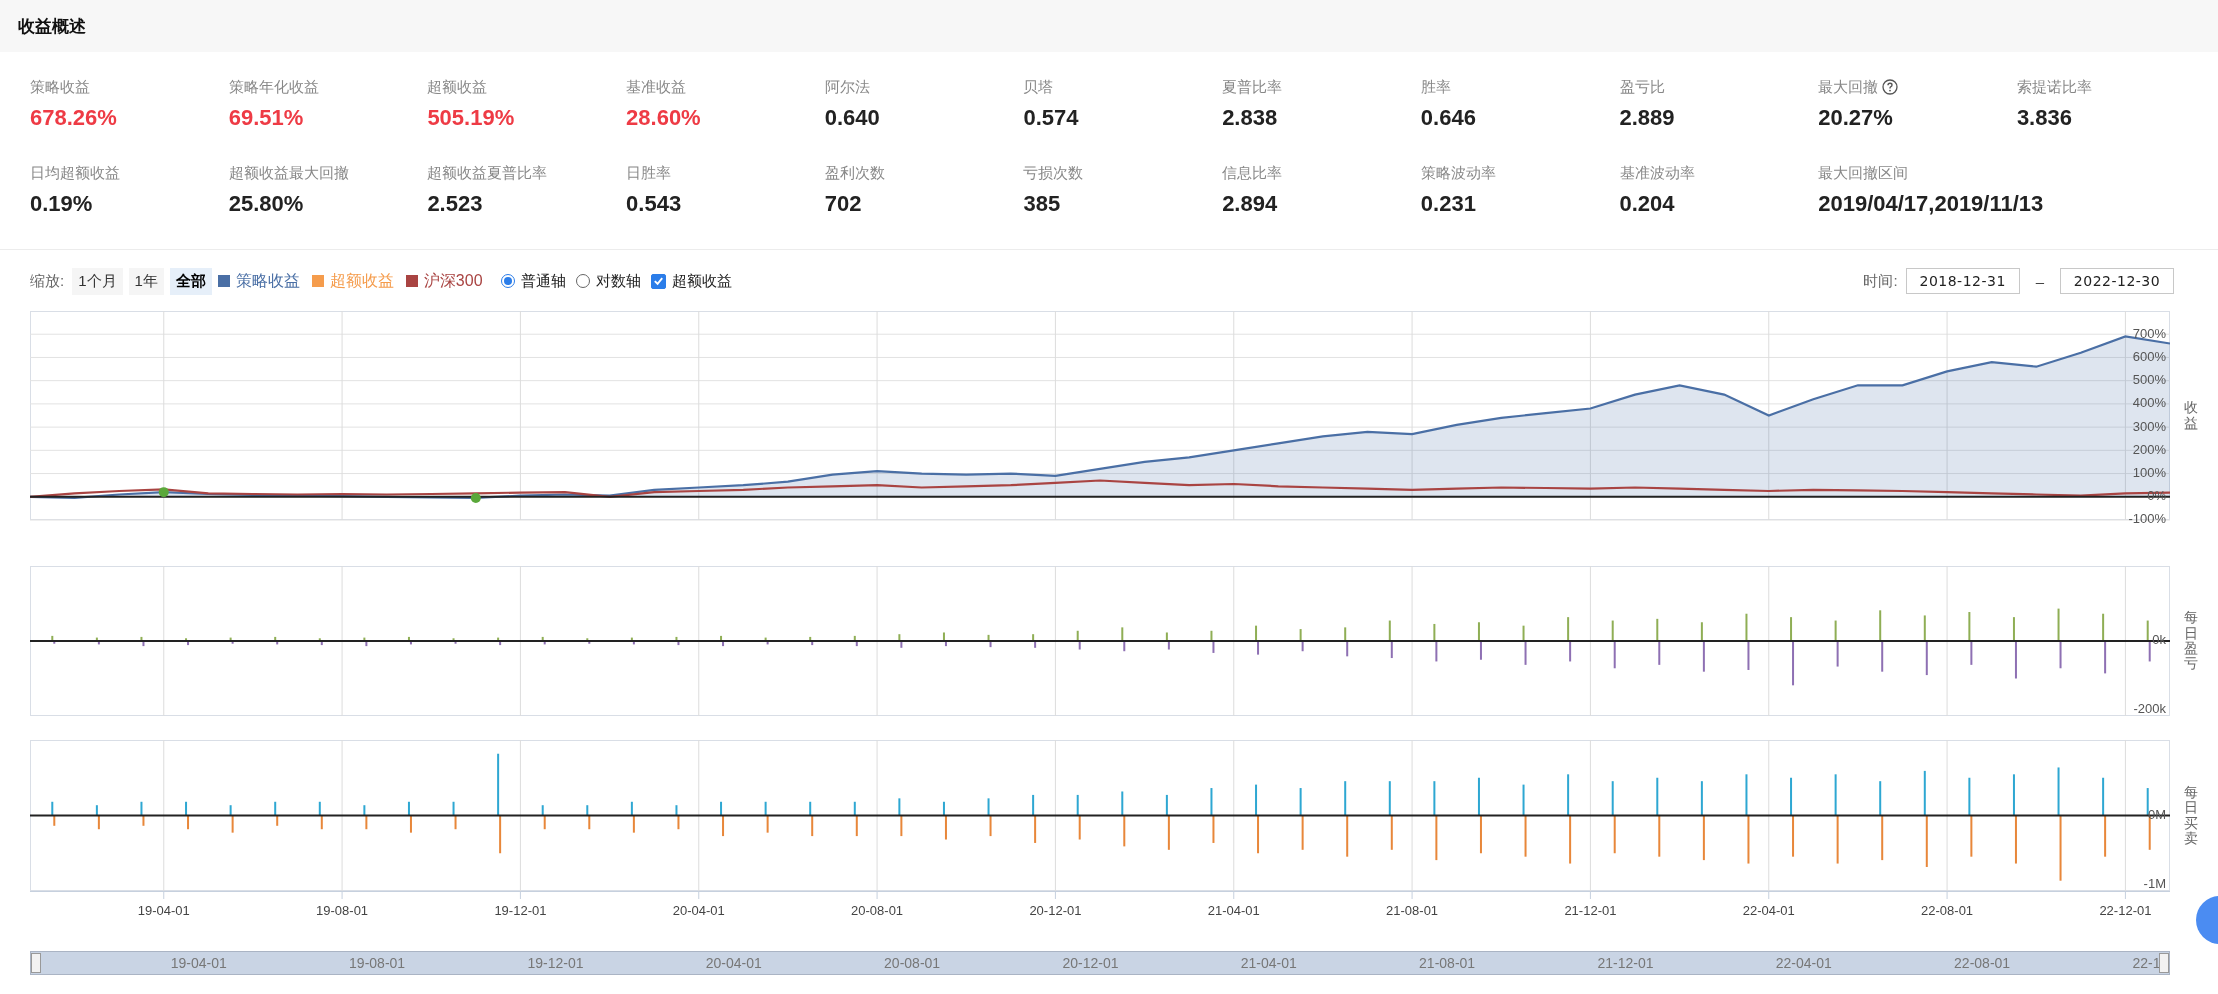  I want to click on metric-value: 20.27%, so click(1855, 118).